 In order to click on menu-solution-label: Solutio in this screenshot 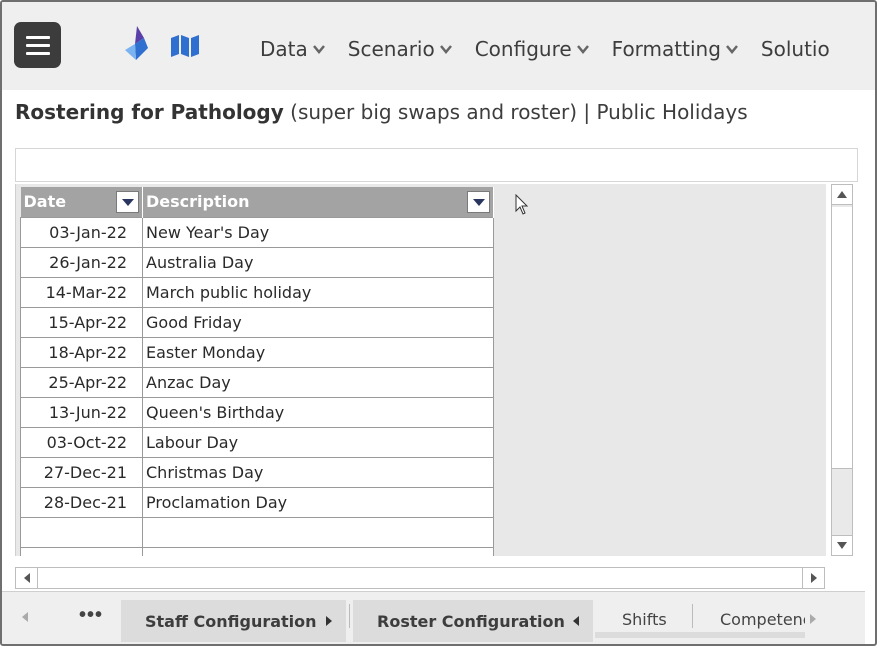, I will do `click(795, 49)`.